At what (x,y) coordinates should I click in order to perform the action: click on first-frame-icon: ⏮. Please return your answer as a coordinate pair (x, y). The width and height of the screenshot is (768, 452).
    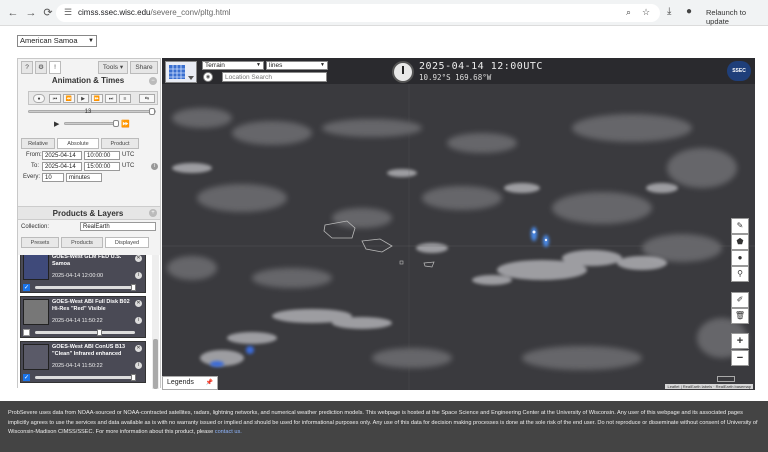
    Looking at the image, I should click on (55, 98).